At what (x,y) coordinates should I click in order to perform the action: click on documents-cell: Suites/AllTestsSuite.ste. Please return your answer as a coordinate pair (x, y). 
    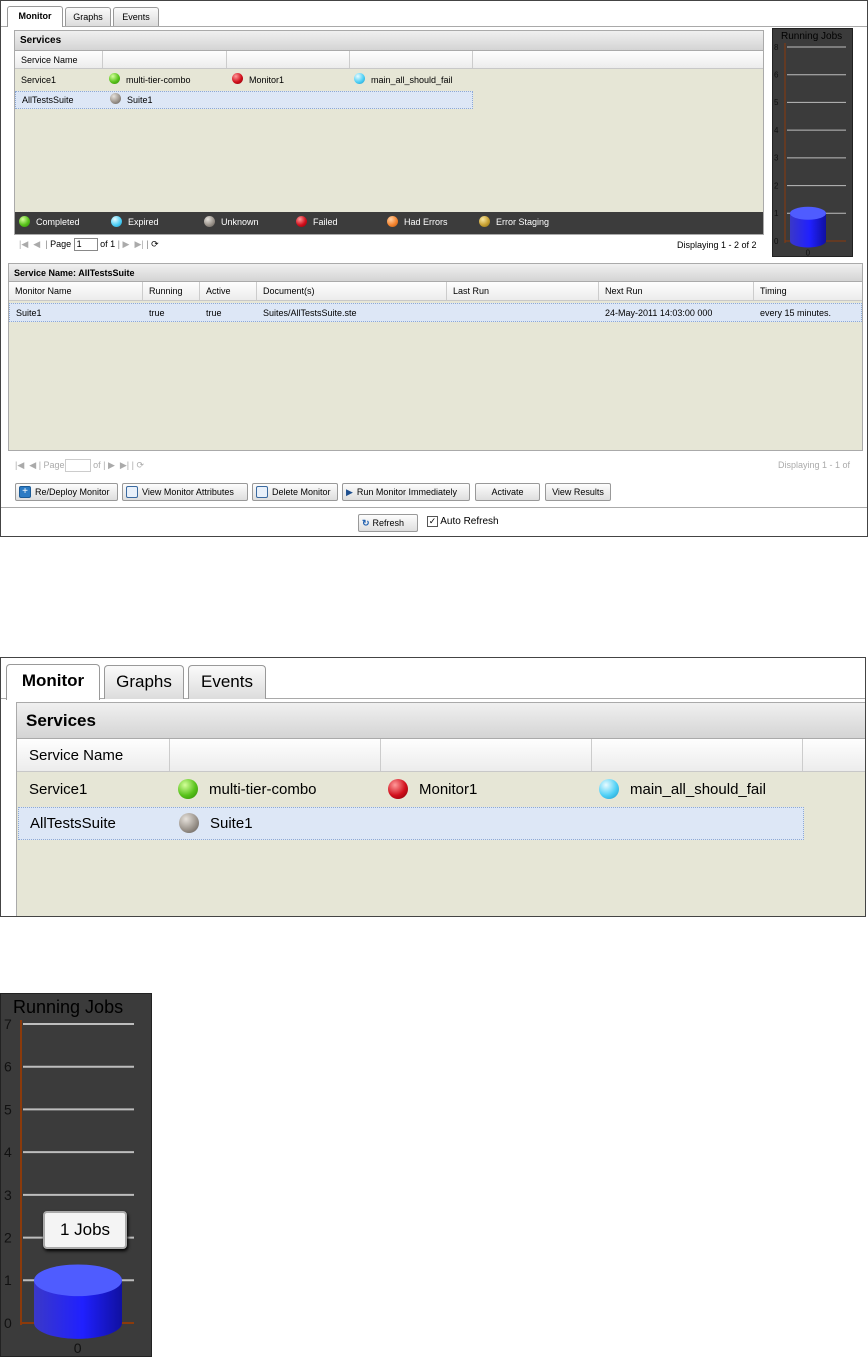
    Looking at the image, I should click on (310, 313).